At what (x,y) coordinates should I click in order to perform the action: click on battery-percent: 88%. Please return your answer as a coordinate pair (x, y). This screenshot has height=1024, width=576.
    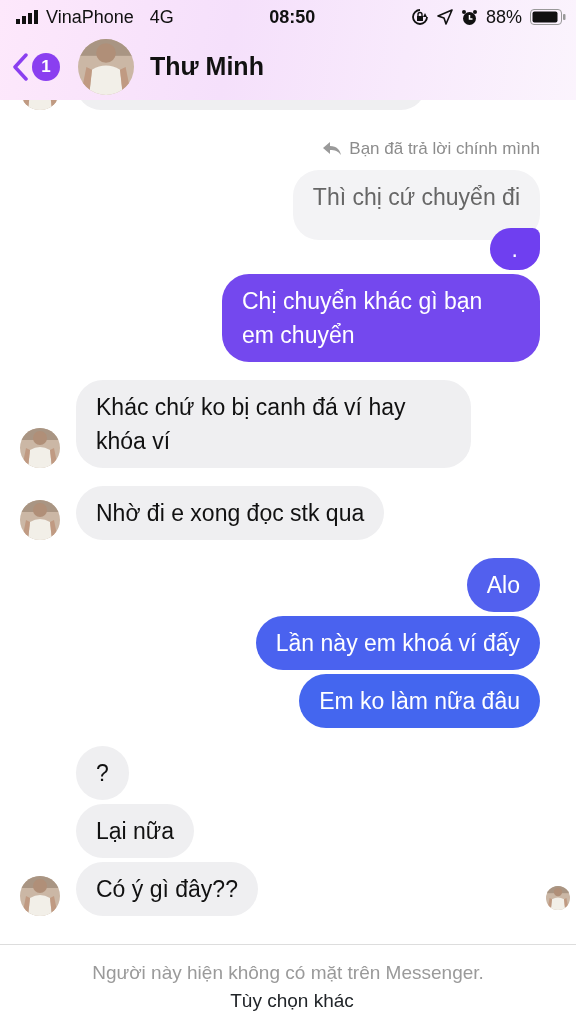
    Looking at the image, I should click on (503, 17).